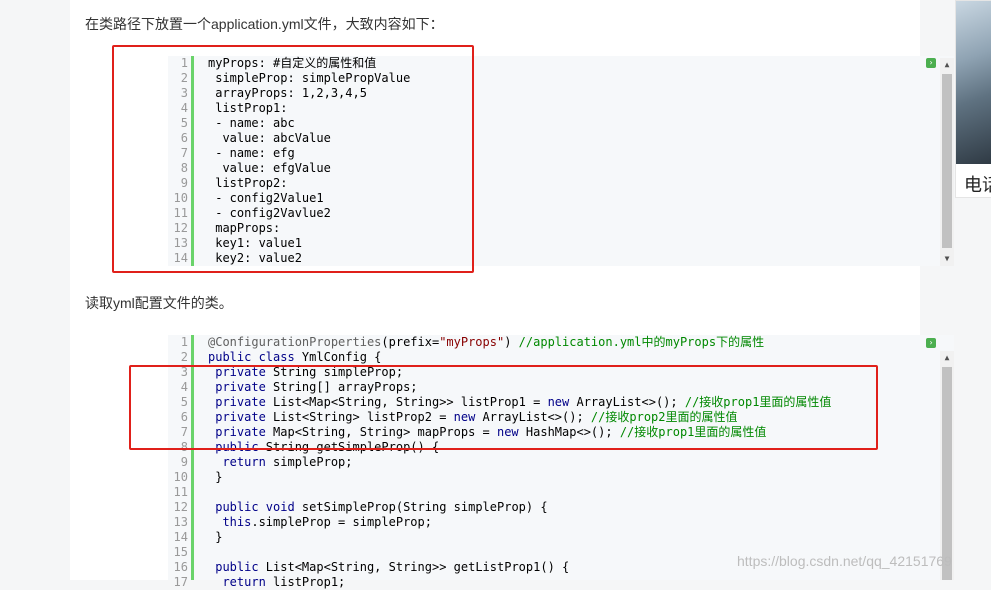 The width and height of the screenshot is (991, 590). I want to click on watermark: https://blog.csdn.net/qq_42151769, so click(844, 561).